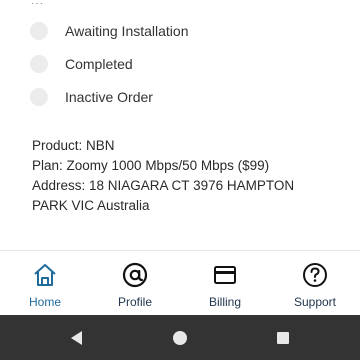  Describe the element at coordinates (73, 145) in the screenshot. I see `product-line: Product: NBN` at that location.